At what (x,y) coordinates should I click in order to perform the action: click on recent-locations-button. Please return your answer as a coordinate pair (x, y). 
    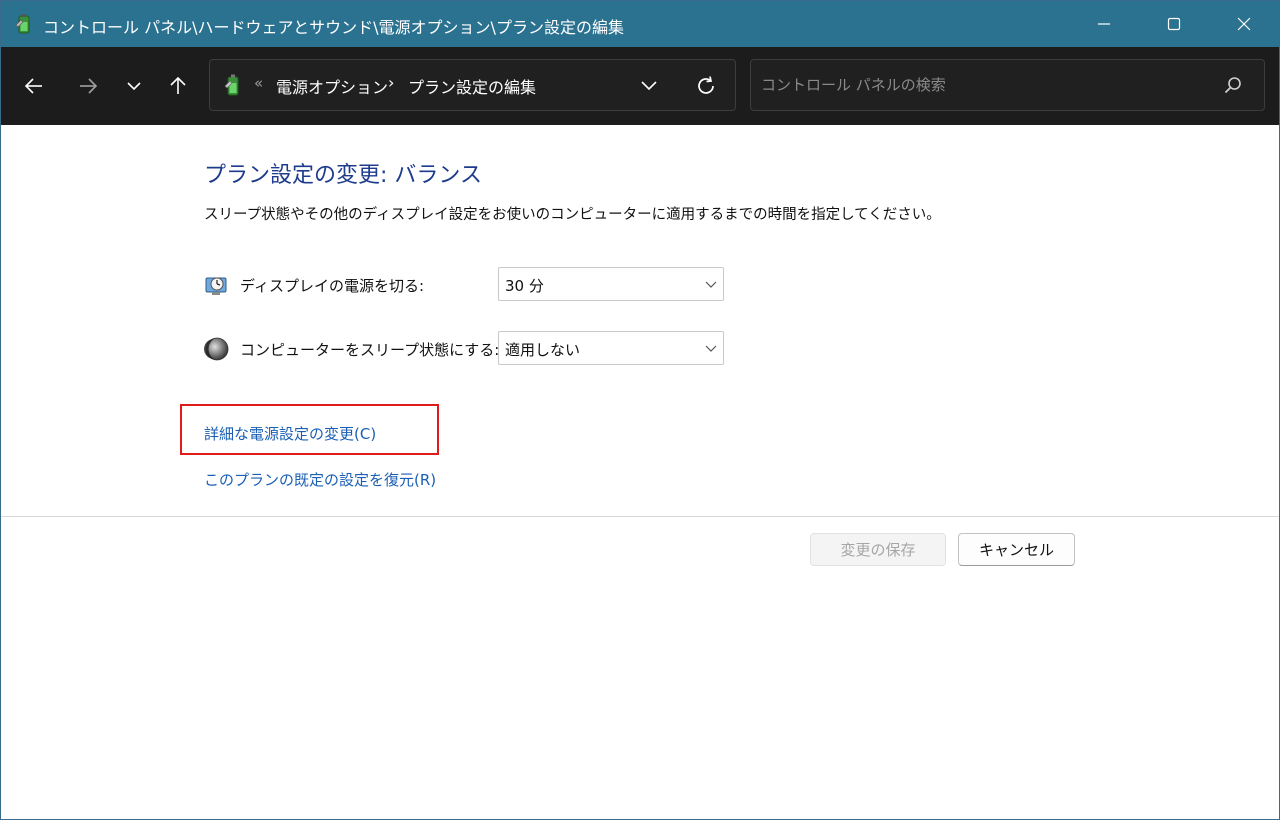
    Looking at the image, I should click on (134, 86).